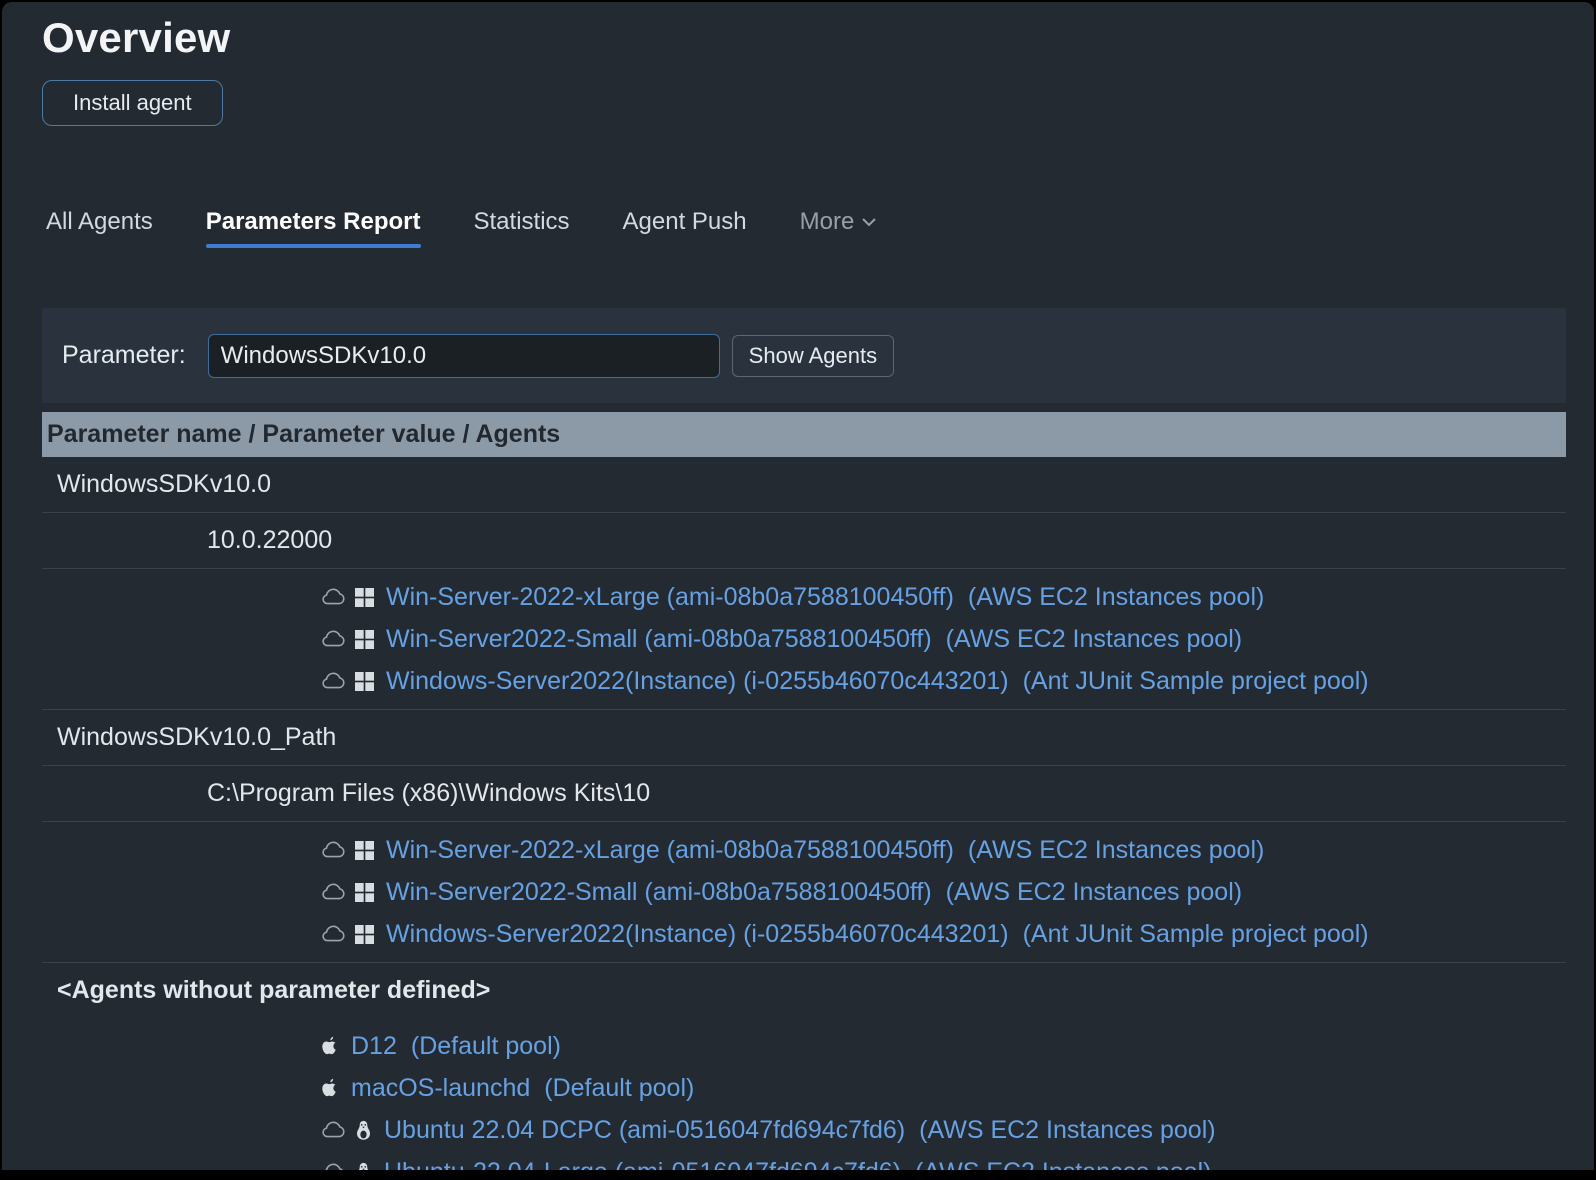  Describe the element at coordinates (943, 1046) in the screenshot. I see `agent-row: D12 (Default pool)` at that location.